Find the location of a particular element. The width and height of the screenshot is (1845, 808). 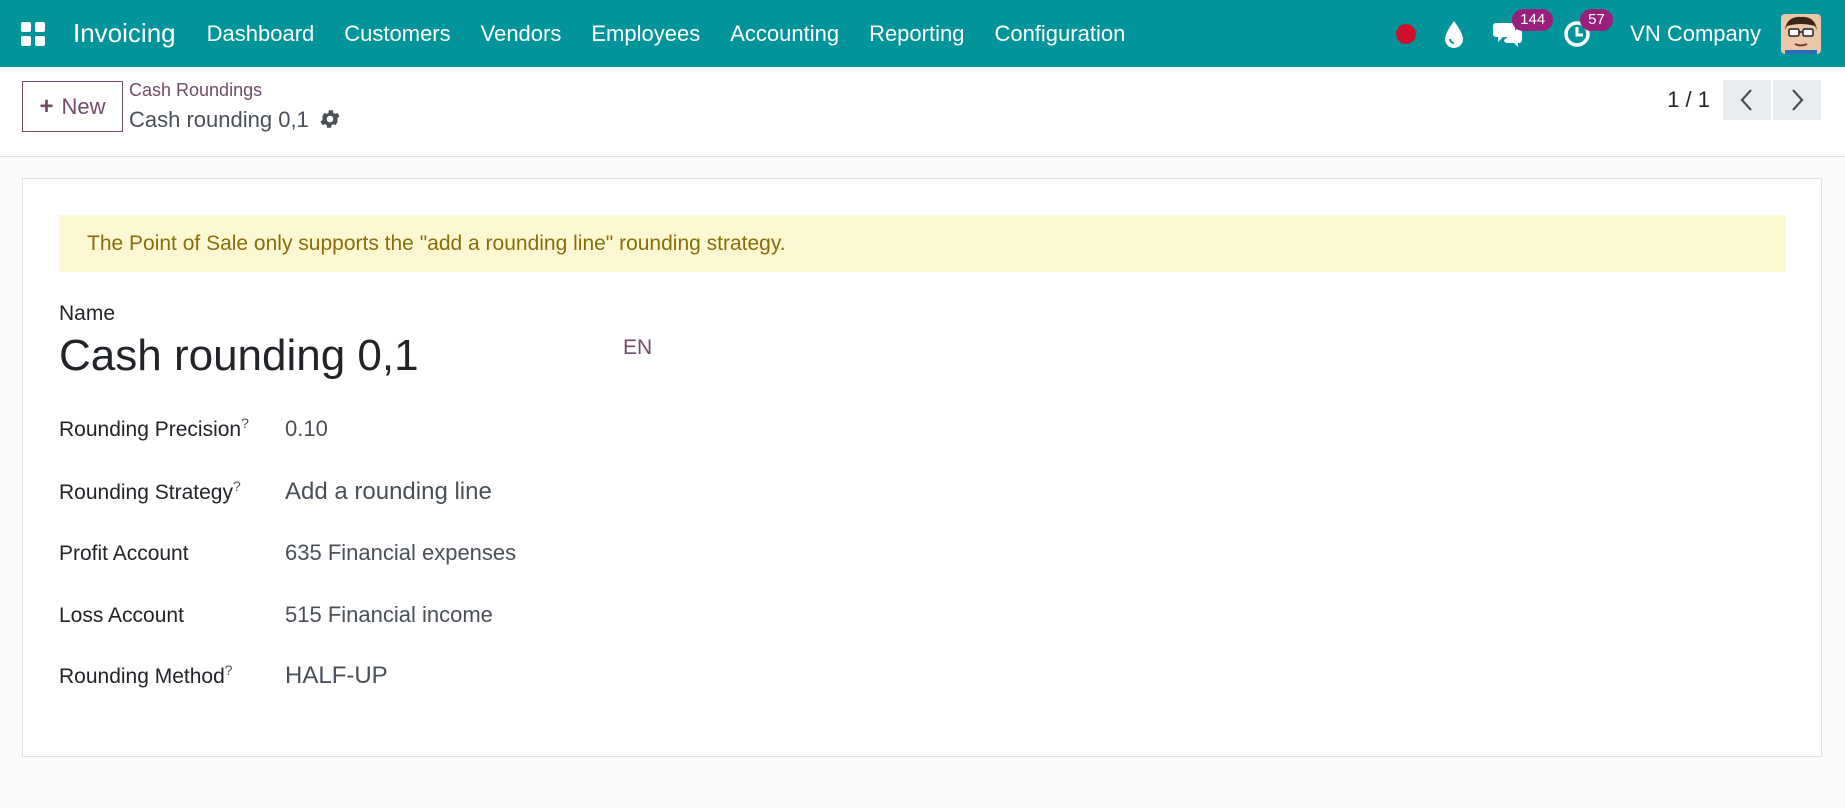

breadcrumb-current-record: Cash rounding 0,1 is located at coordinates (219, 119).